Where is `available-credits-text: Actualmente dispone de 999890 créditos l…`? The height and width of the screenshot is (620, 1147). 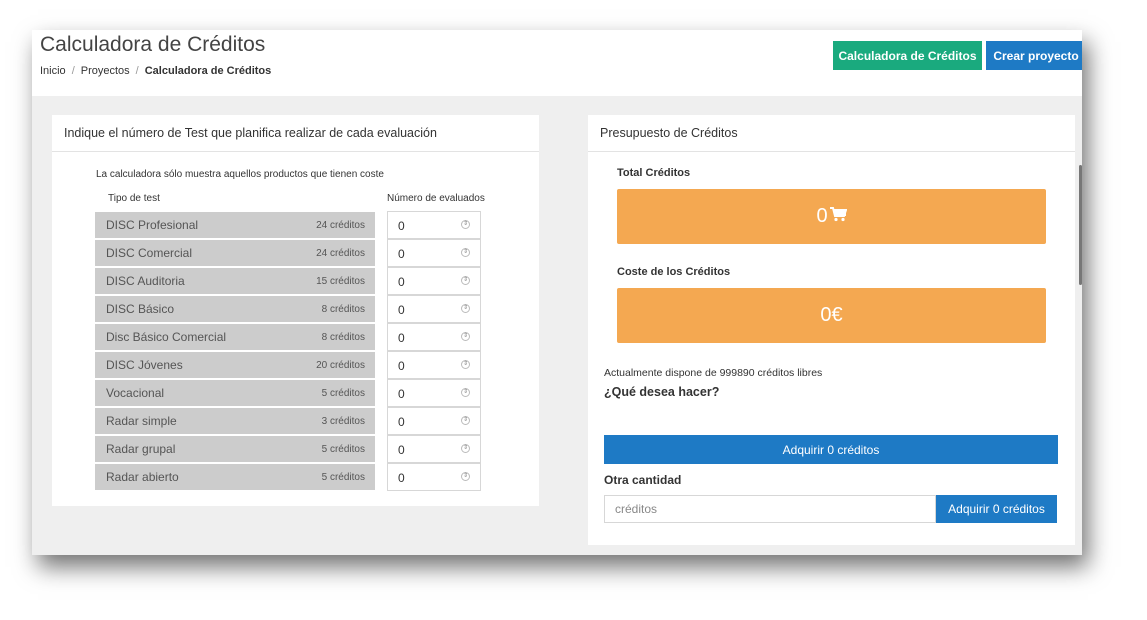 available-credits-text: Actualmente dispone de 999890 créditos l… is located at coordinates (713, 373).